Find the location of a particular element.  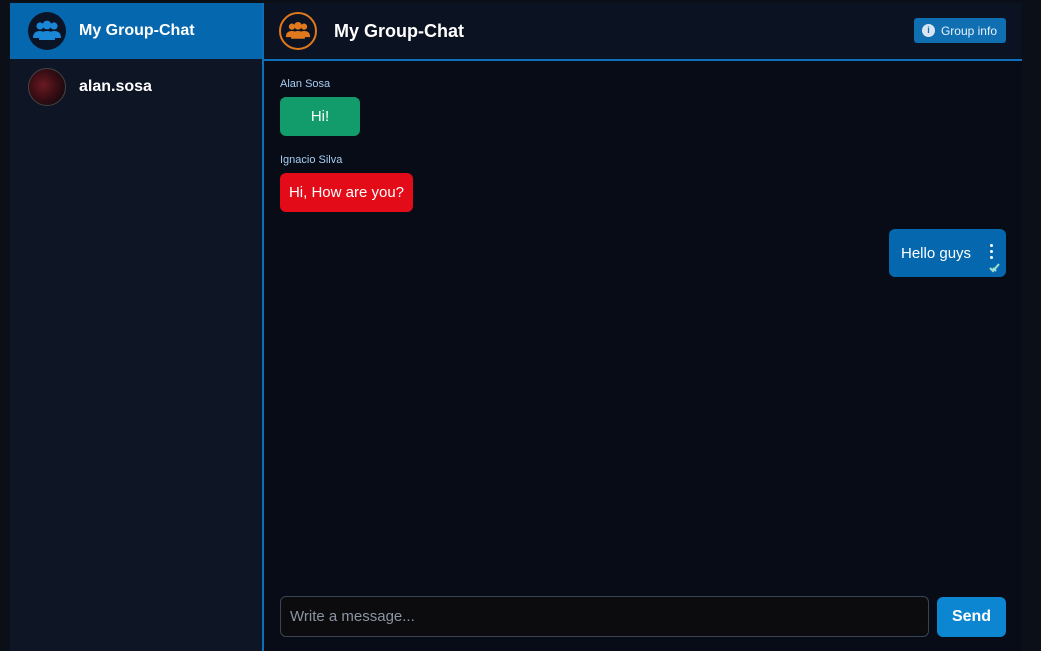

sidebar-item-alan-sosa: alan.sosa is located at coordinates (136, 87).